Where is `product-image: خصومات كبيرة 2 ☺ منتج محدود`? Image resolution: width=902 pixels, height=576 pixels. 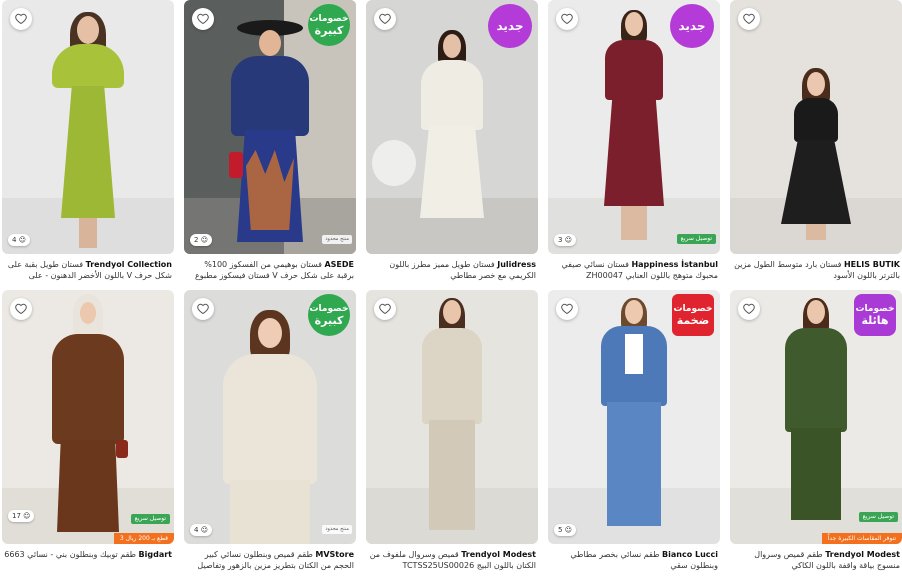
product-image: خصومات كبيرة 2 ☺ منتج محدود is located at coordinates (270, 127).